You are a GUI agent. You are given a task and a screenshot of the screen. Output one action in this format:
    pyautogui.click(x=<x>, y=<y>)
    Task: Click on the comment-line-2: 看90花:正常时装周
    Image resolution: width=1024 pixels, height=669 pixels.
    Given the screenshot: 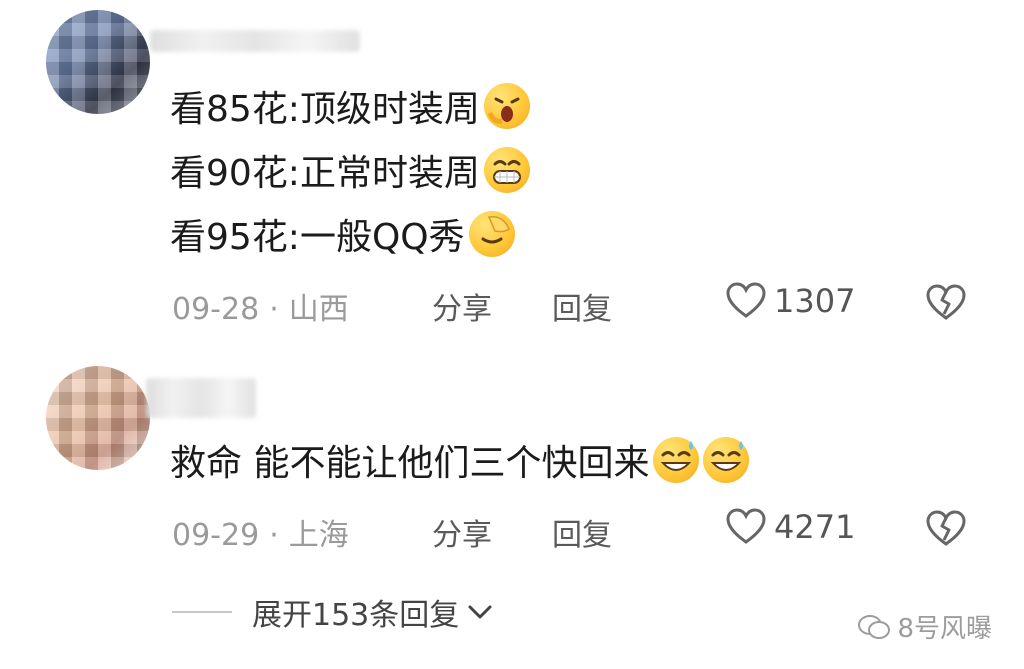 What is the action you would take?
    pyautogui.click(x=350, y=174)
    